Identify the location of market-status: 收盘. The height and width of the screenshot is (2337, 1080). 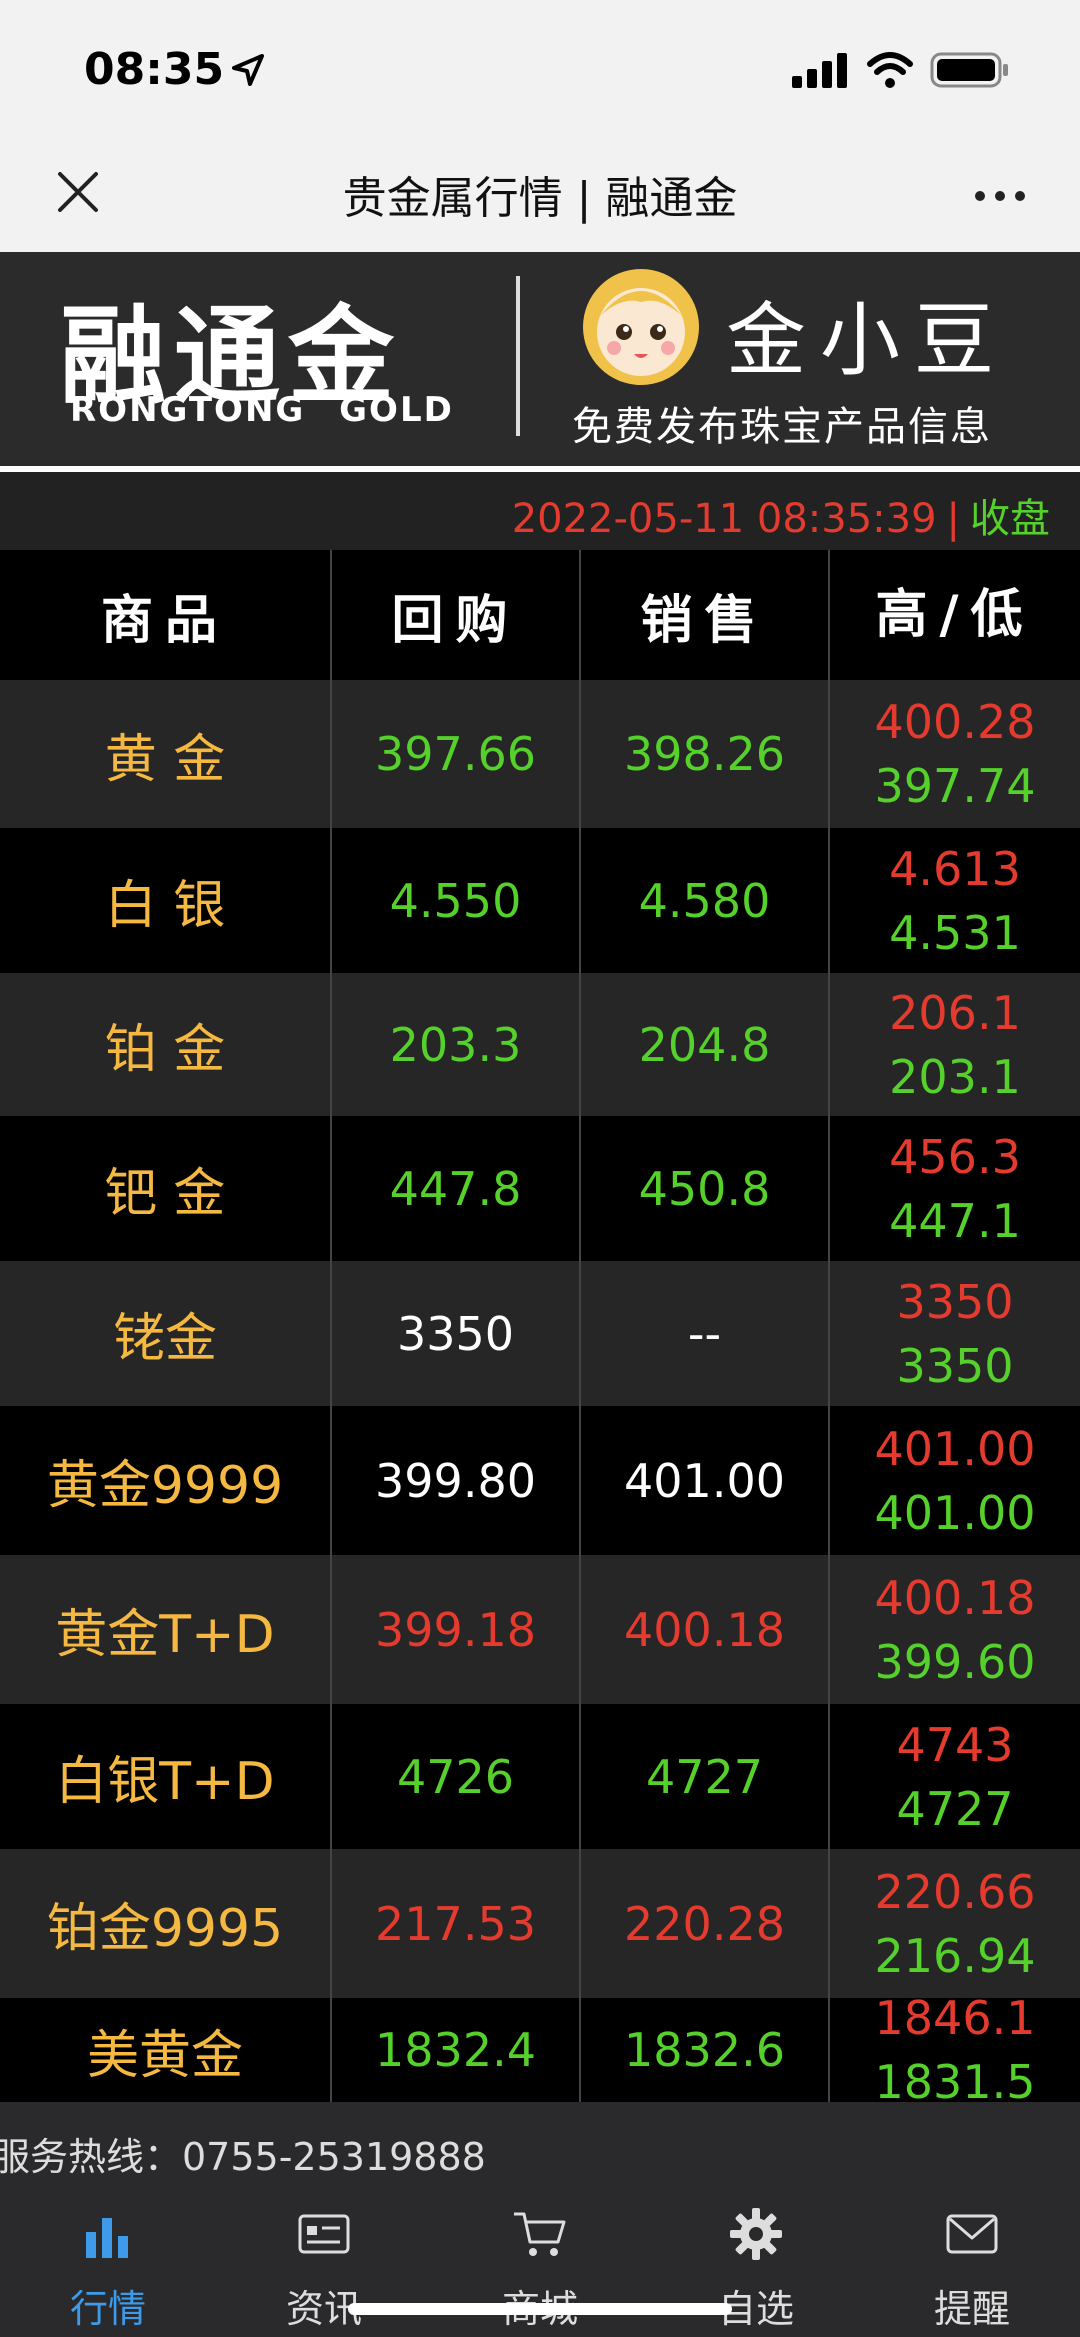
(1010, 519).